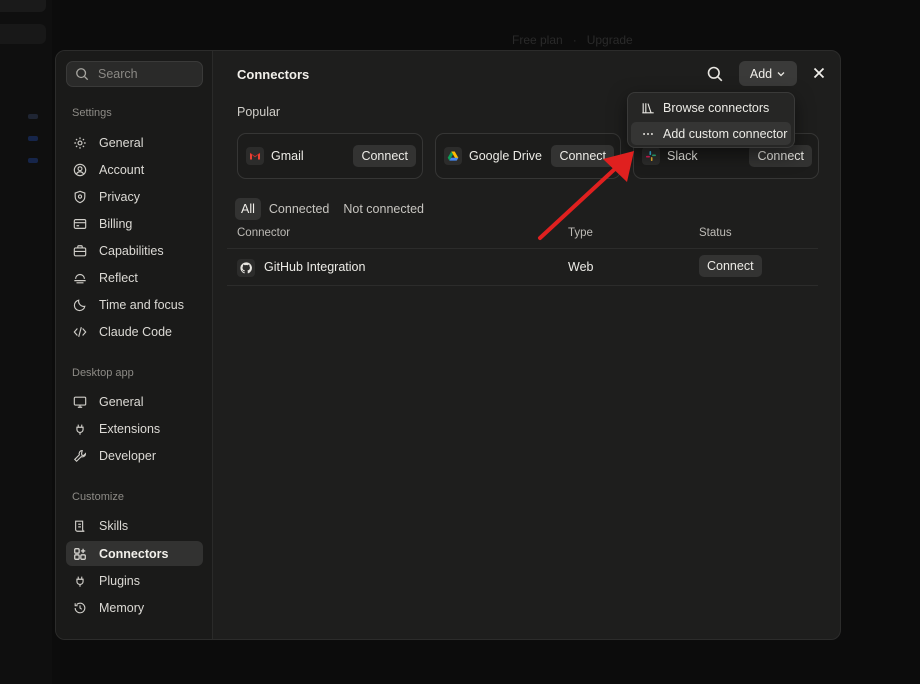 This screenshot has height=684, width=920. What do you see at coordinates (80, 608) in the screenshot?
I see `history-icon` at bounding box center [80, 608].